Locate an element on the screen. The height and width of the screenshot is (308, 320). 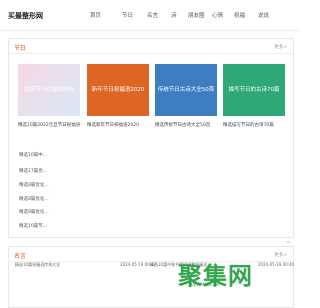
nav-mood: 心情 is located at coordinates (217, 15).